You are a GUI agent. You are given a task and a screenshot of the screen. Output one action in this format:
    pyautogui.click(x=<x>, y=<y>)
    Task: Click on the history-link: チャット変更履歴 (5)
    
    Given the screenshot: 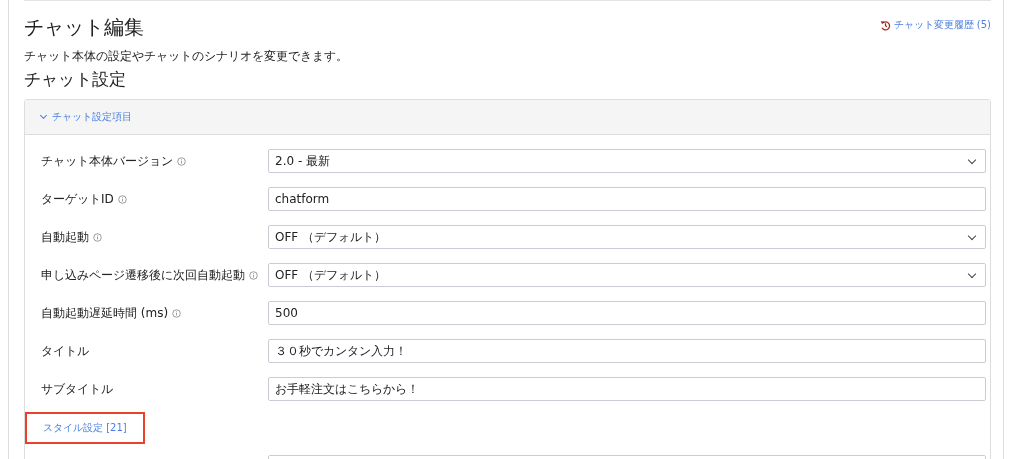 What is the action you would take?
    pyautogui.click(x=935, y=25)
    